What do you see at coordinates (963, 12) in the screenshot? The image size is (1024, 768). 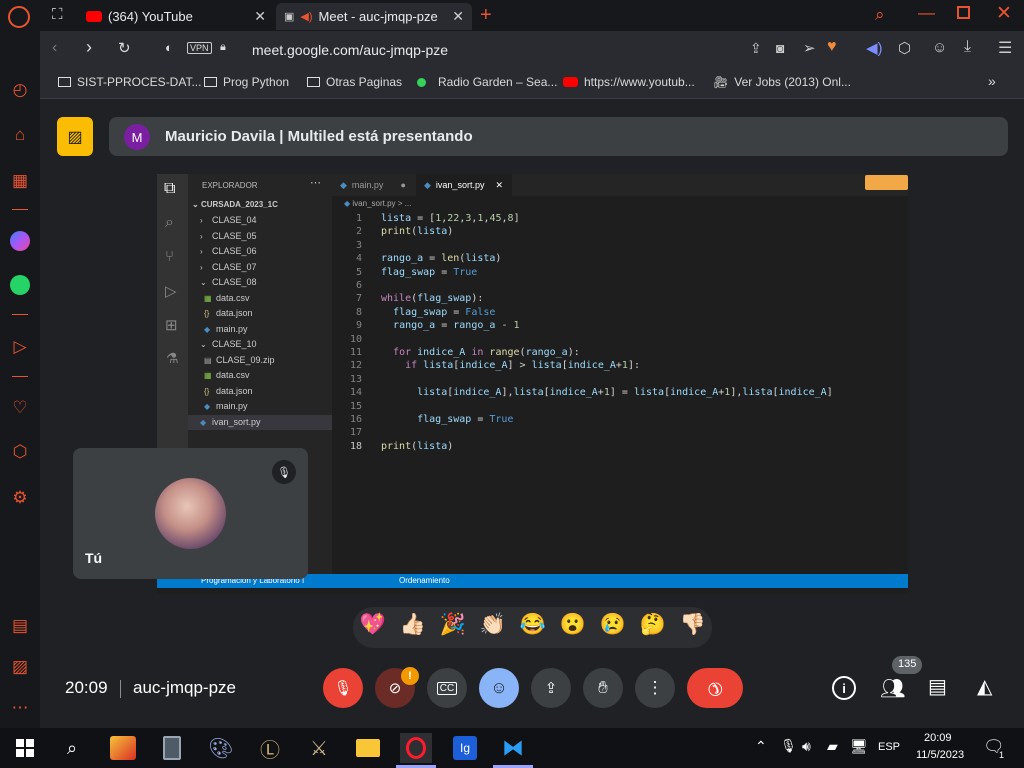 I see `restore-icon` at bounding box center [963, 12].